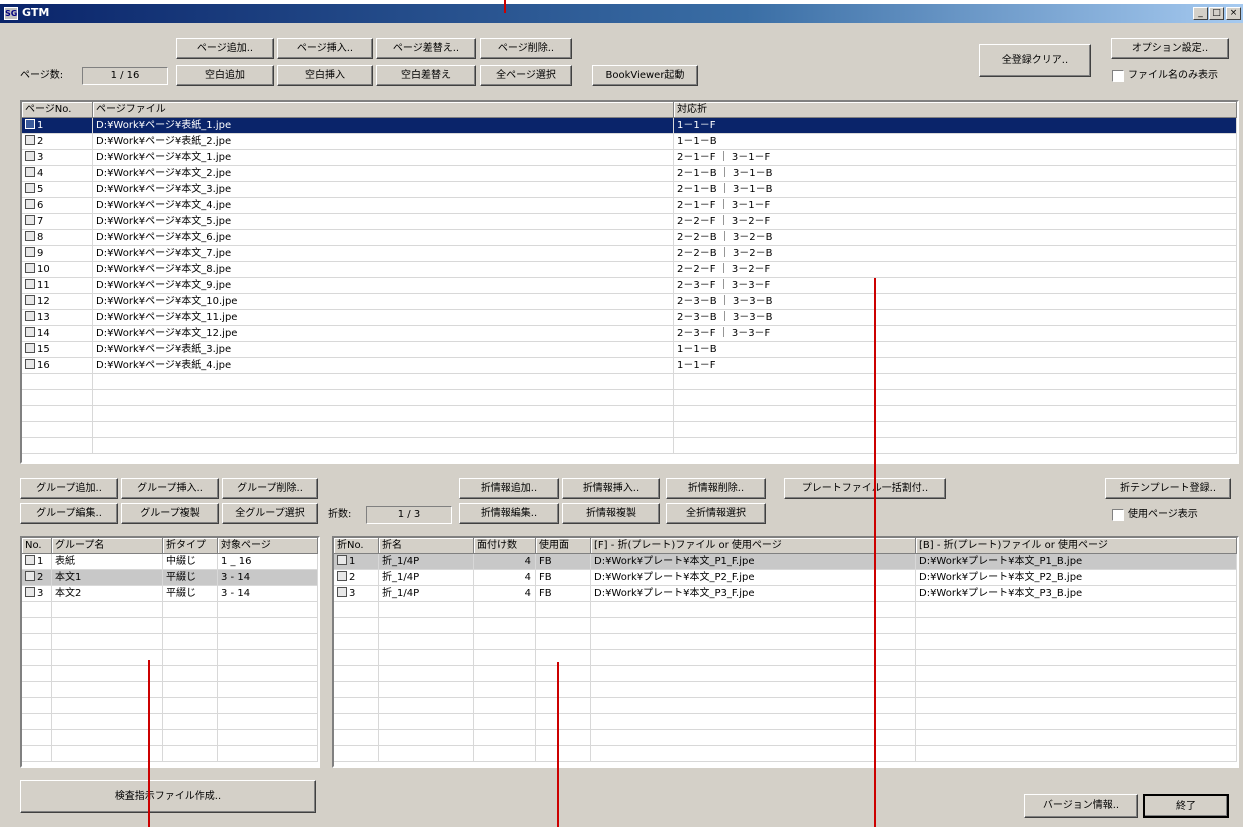 The width and height of the screenshot is (1245, 827). I want to click on add-group-button: グループ追加.., so click(69, 488).